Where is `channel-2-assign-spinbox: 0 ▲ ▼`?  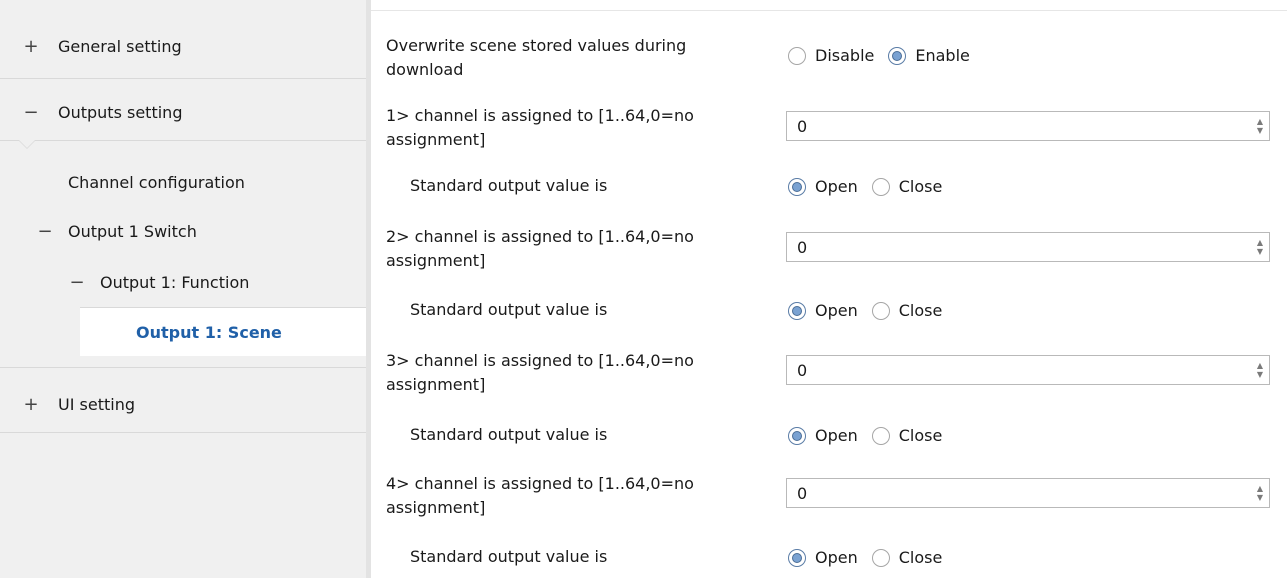 channel-2-assign-spinbox: 0 ▲ ▼ is located at coordinates (1028, 247).